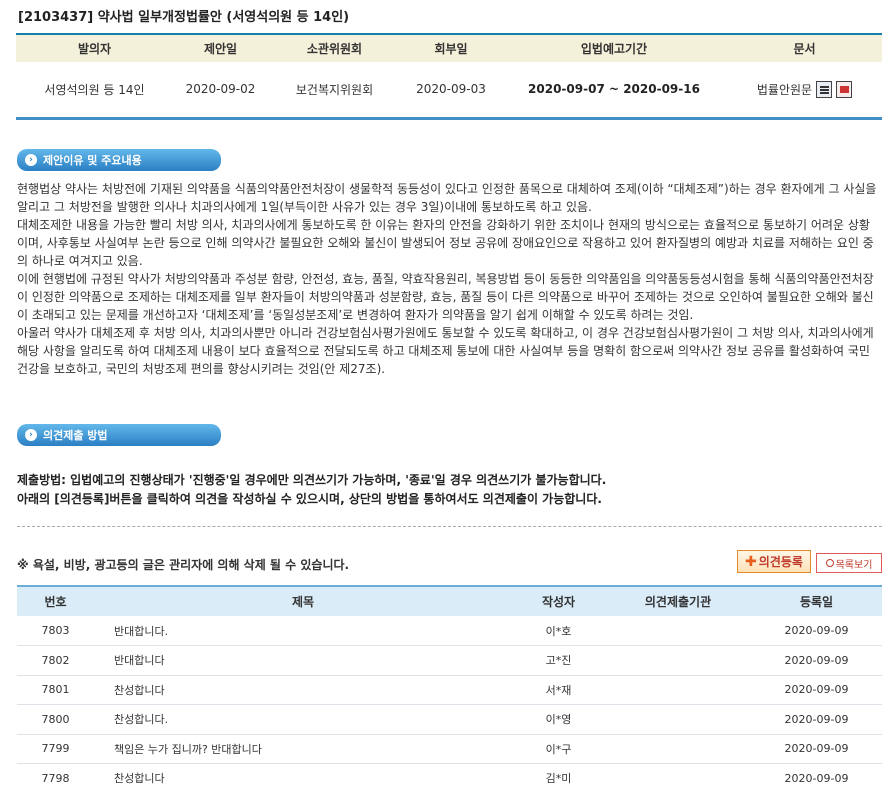  Describe the element at coordinates (451, 91) in the screenshot. I see `refer-date-value: 2020-09-03` at that location.